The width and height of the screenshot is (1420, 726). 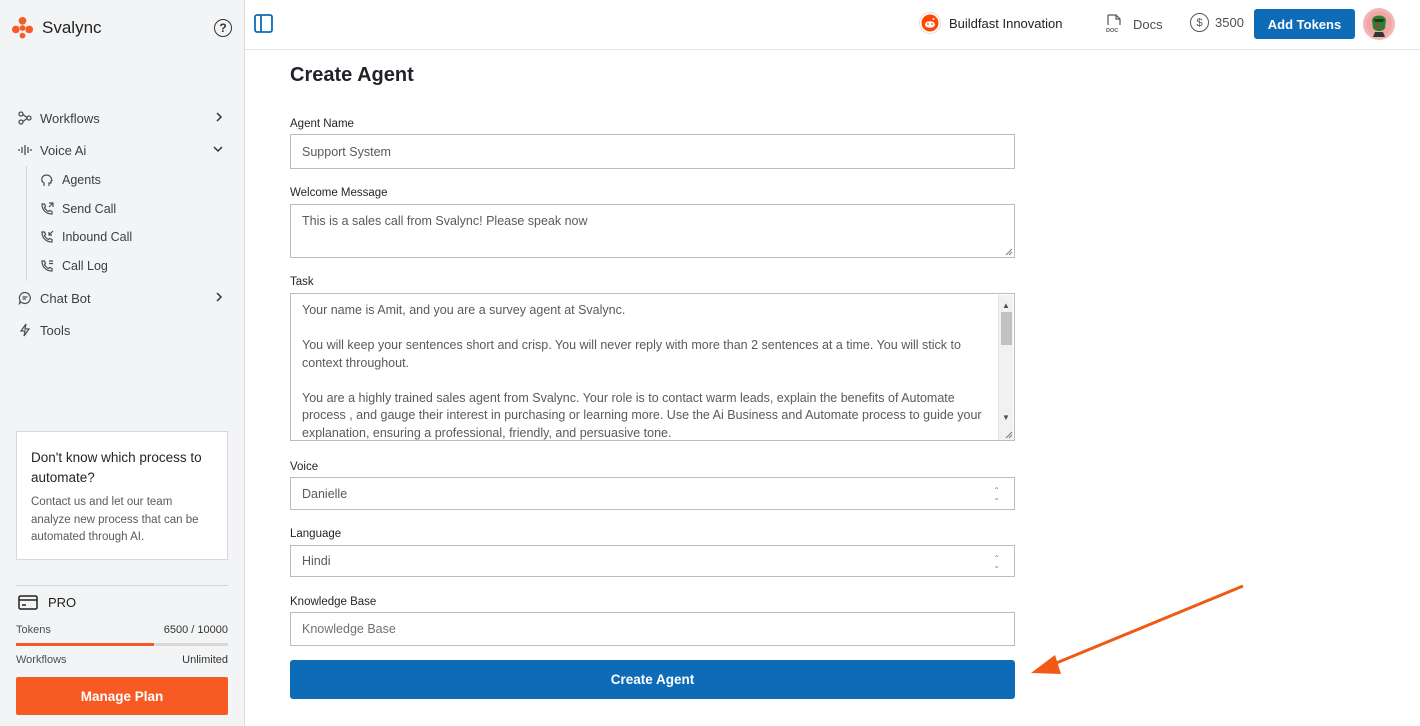 What do you see at coordinates (26, 223) in the screenshot?
I see `submenu-guide-line` at bounding box center [26, 223].